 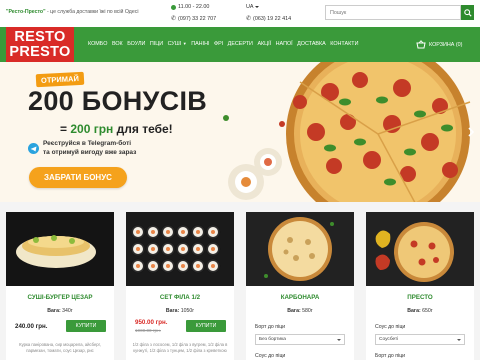 What do you see at coordinates (136, 44) in the screenshot?
I see `nav-item-bowls: БОУЛИ` at bounding box center [136, 44].